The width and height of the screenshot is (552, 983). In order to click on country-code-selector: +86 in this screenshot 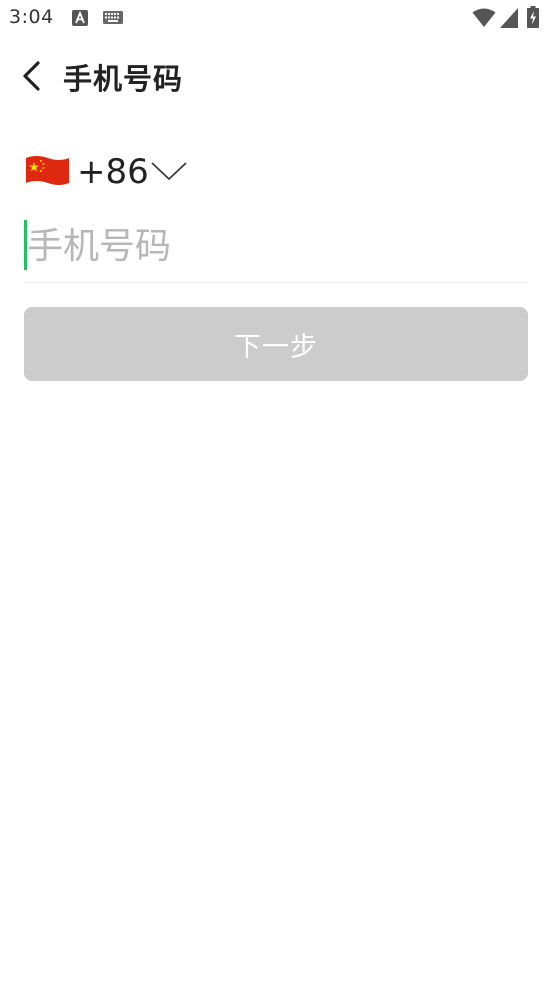, I will do `click(111, 173)`.